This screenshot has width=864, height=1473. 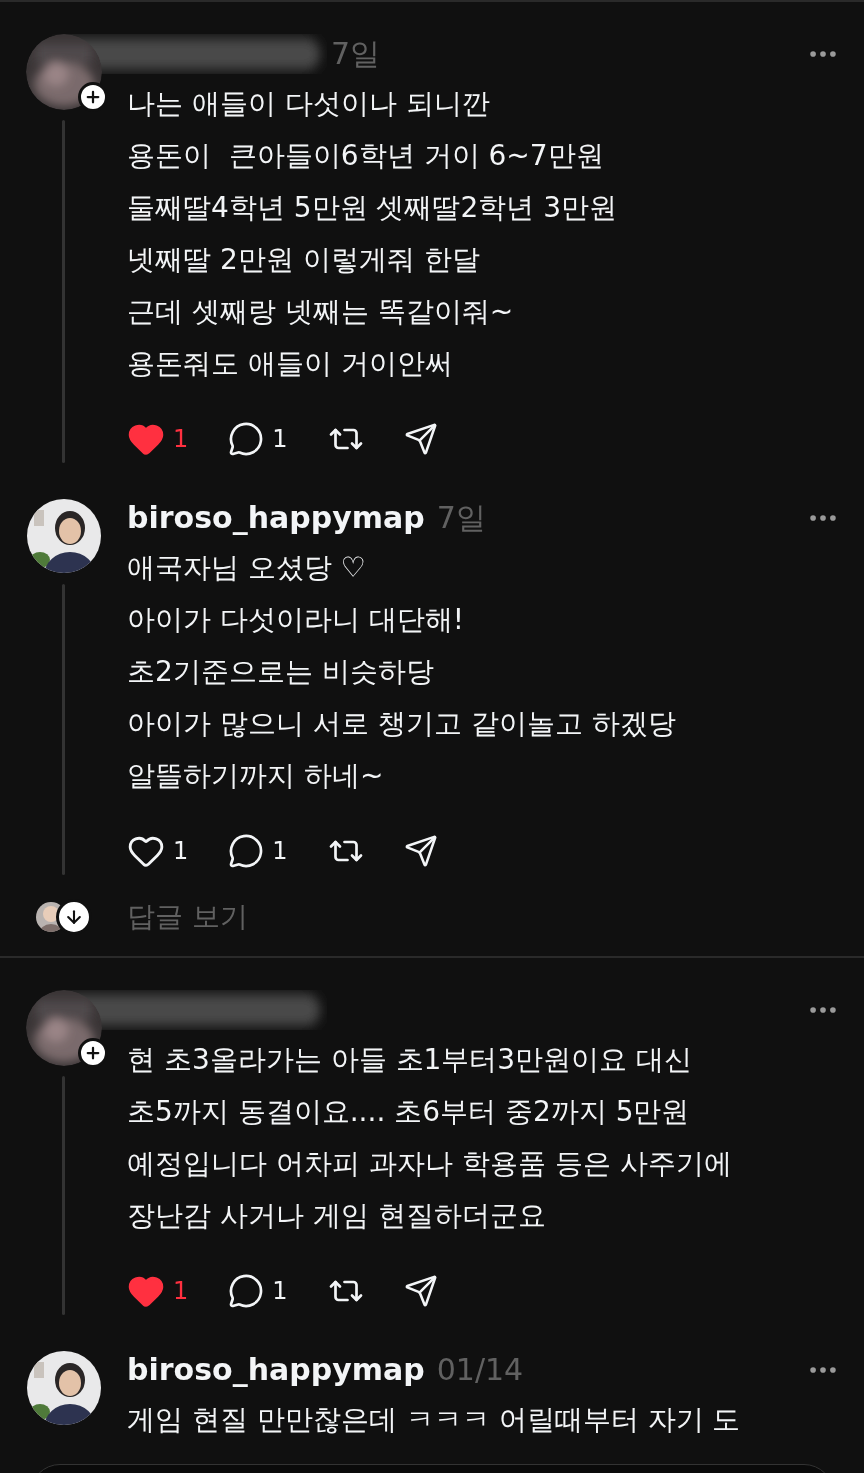 What do you see at coordinates (410, 1060) in the screenshot?
I see `comment-text: 현 초3올라가는 아들 초1부터3만원이요 대신` at bounding box center [410, 1060].